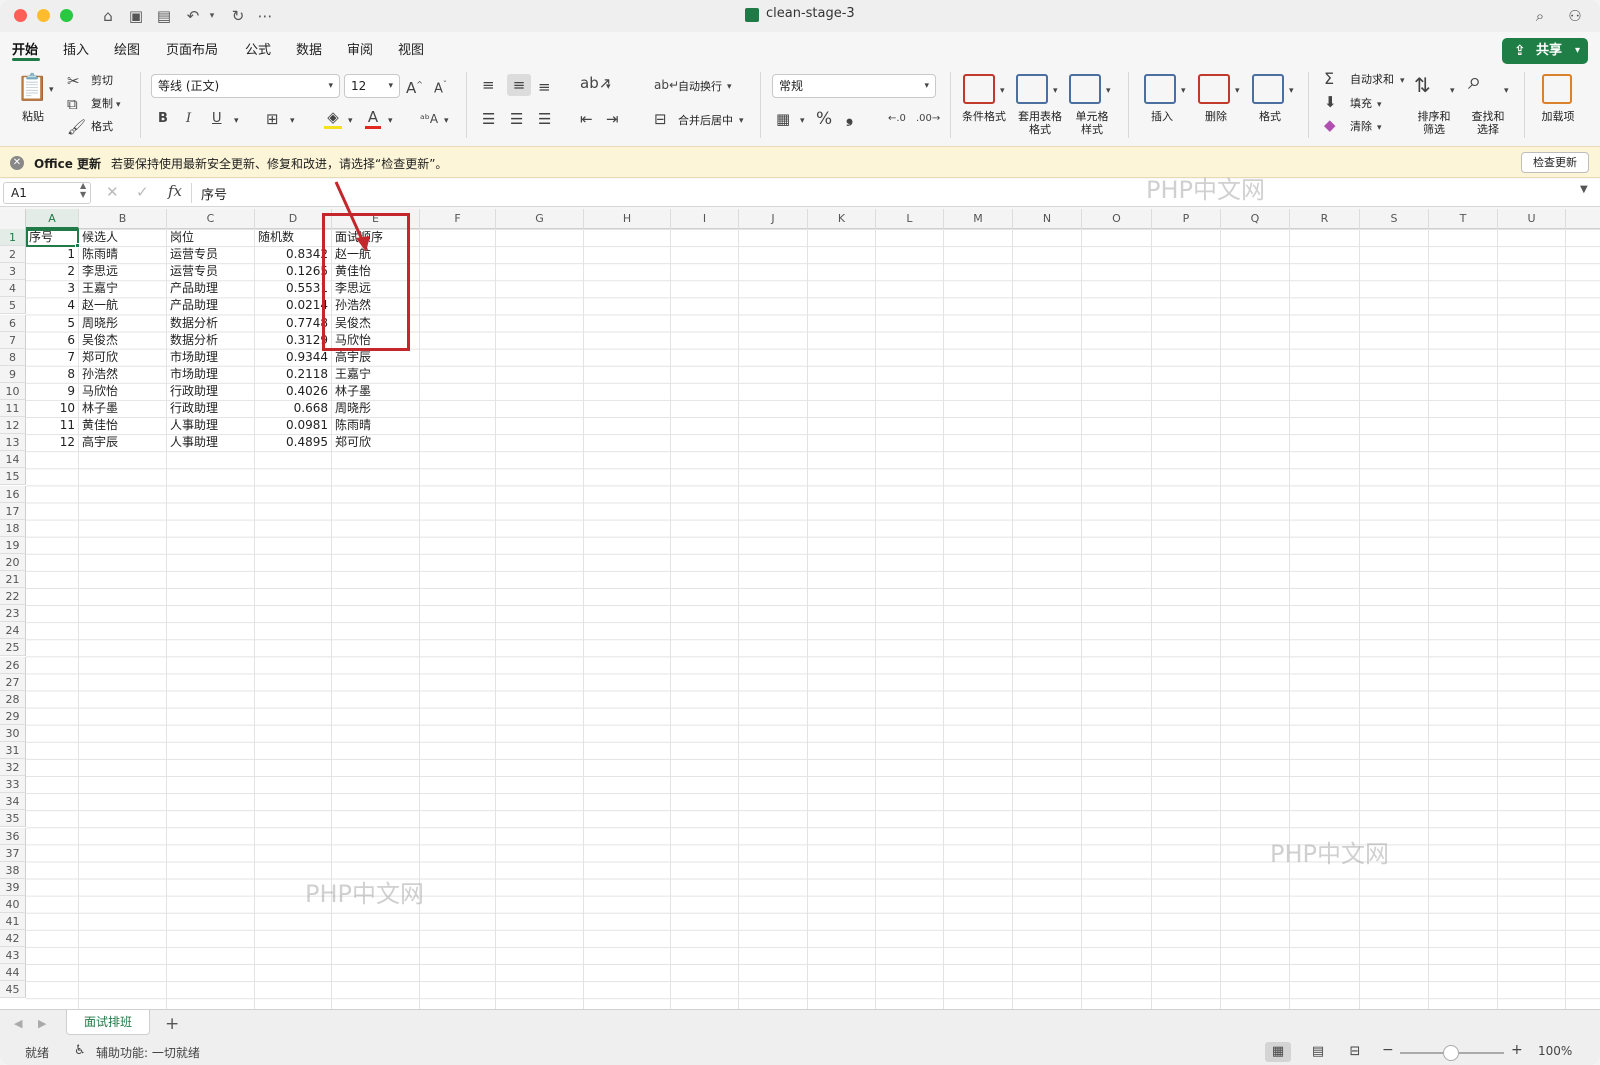  What do you see at coordinates (122, 340) in the screenshot?
I see `table-cell: 吴俊杰` at bounding box center [122, 340].